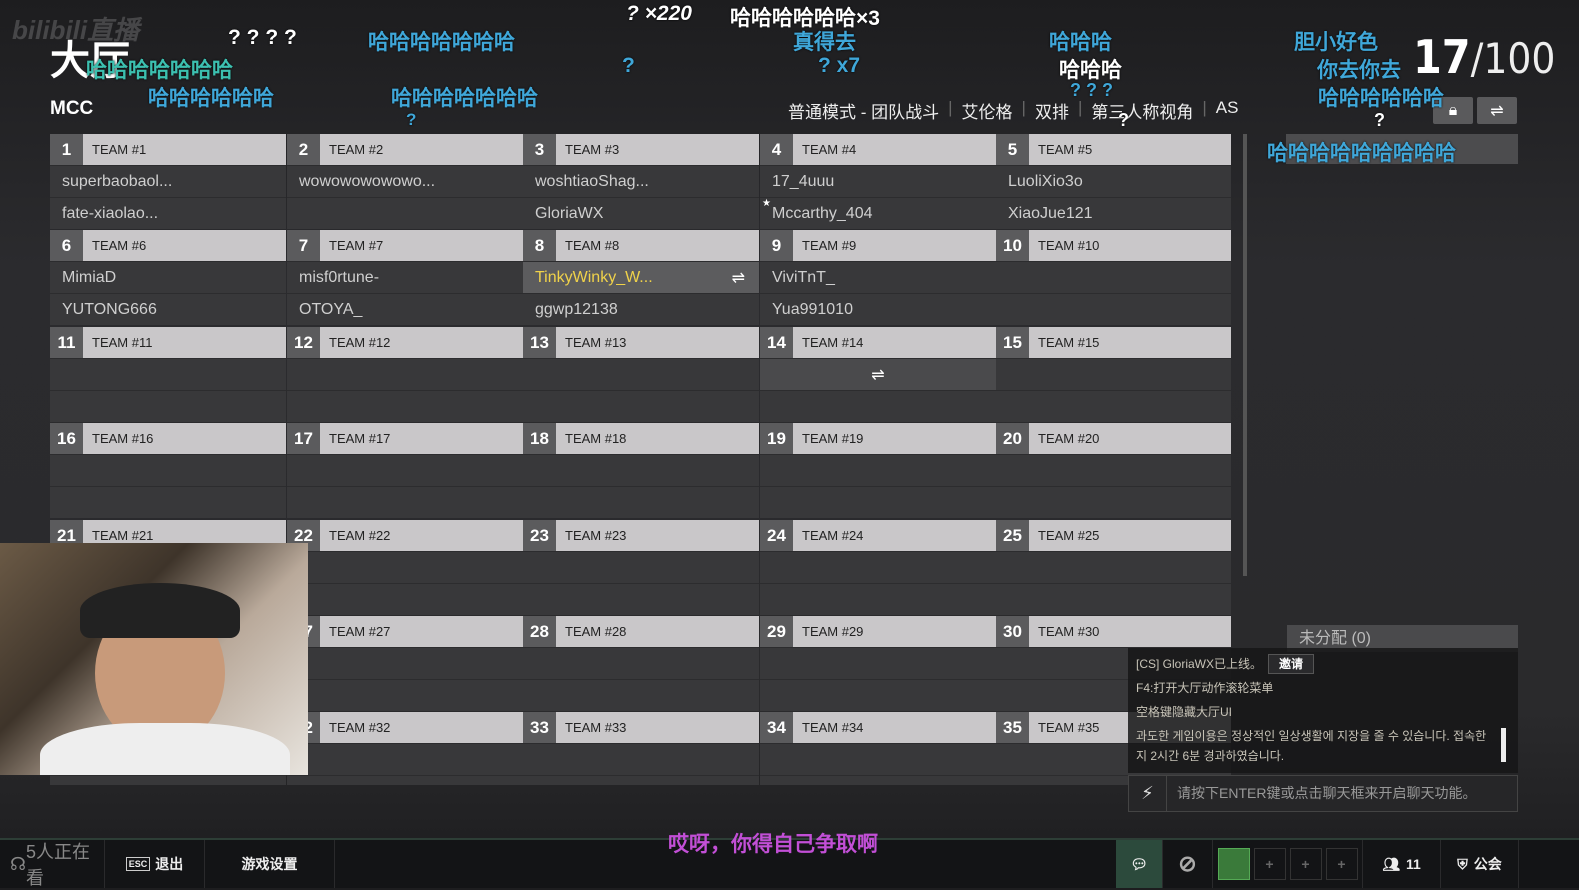 The height and width of the screenshot is (890, 1579). I want to click on team-header: 24 TEAM #24, so click(878, 535).